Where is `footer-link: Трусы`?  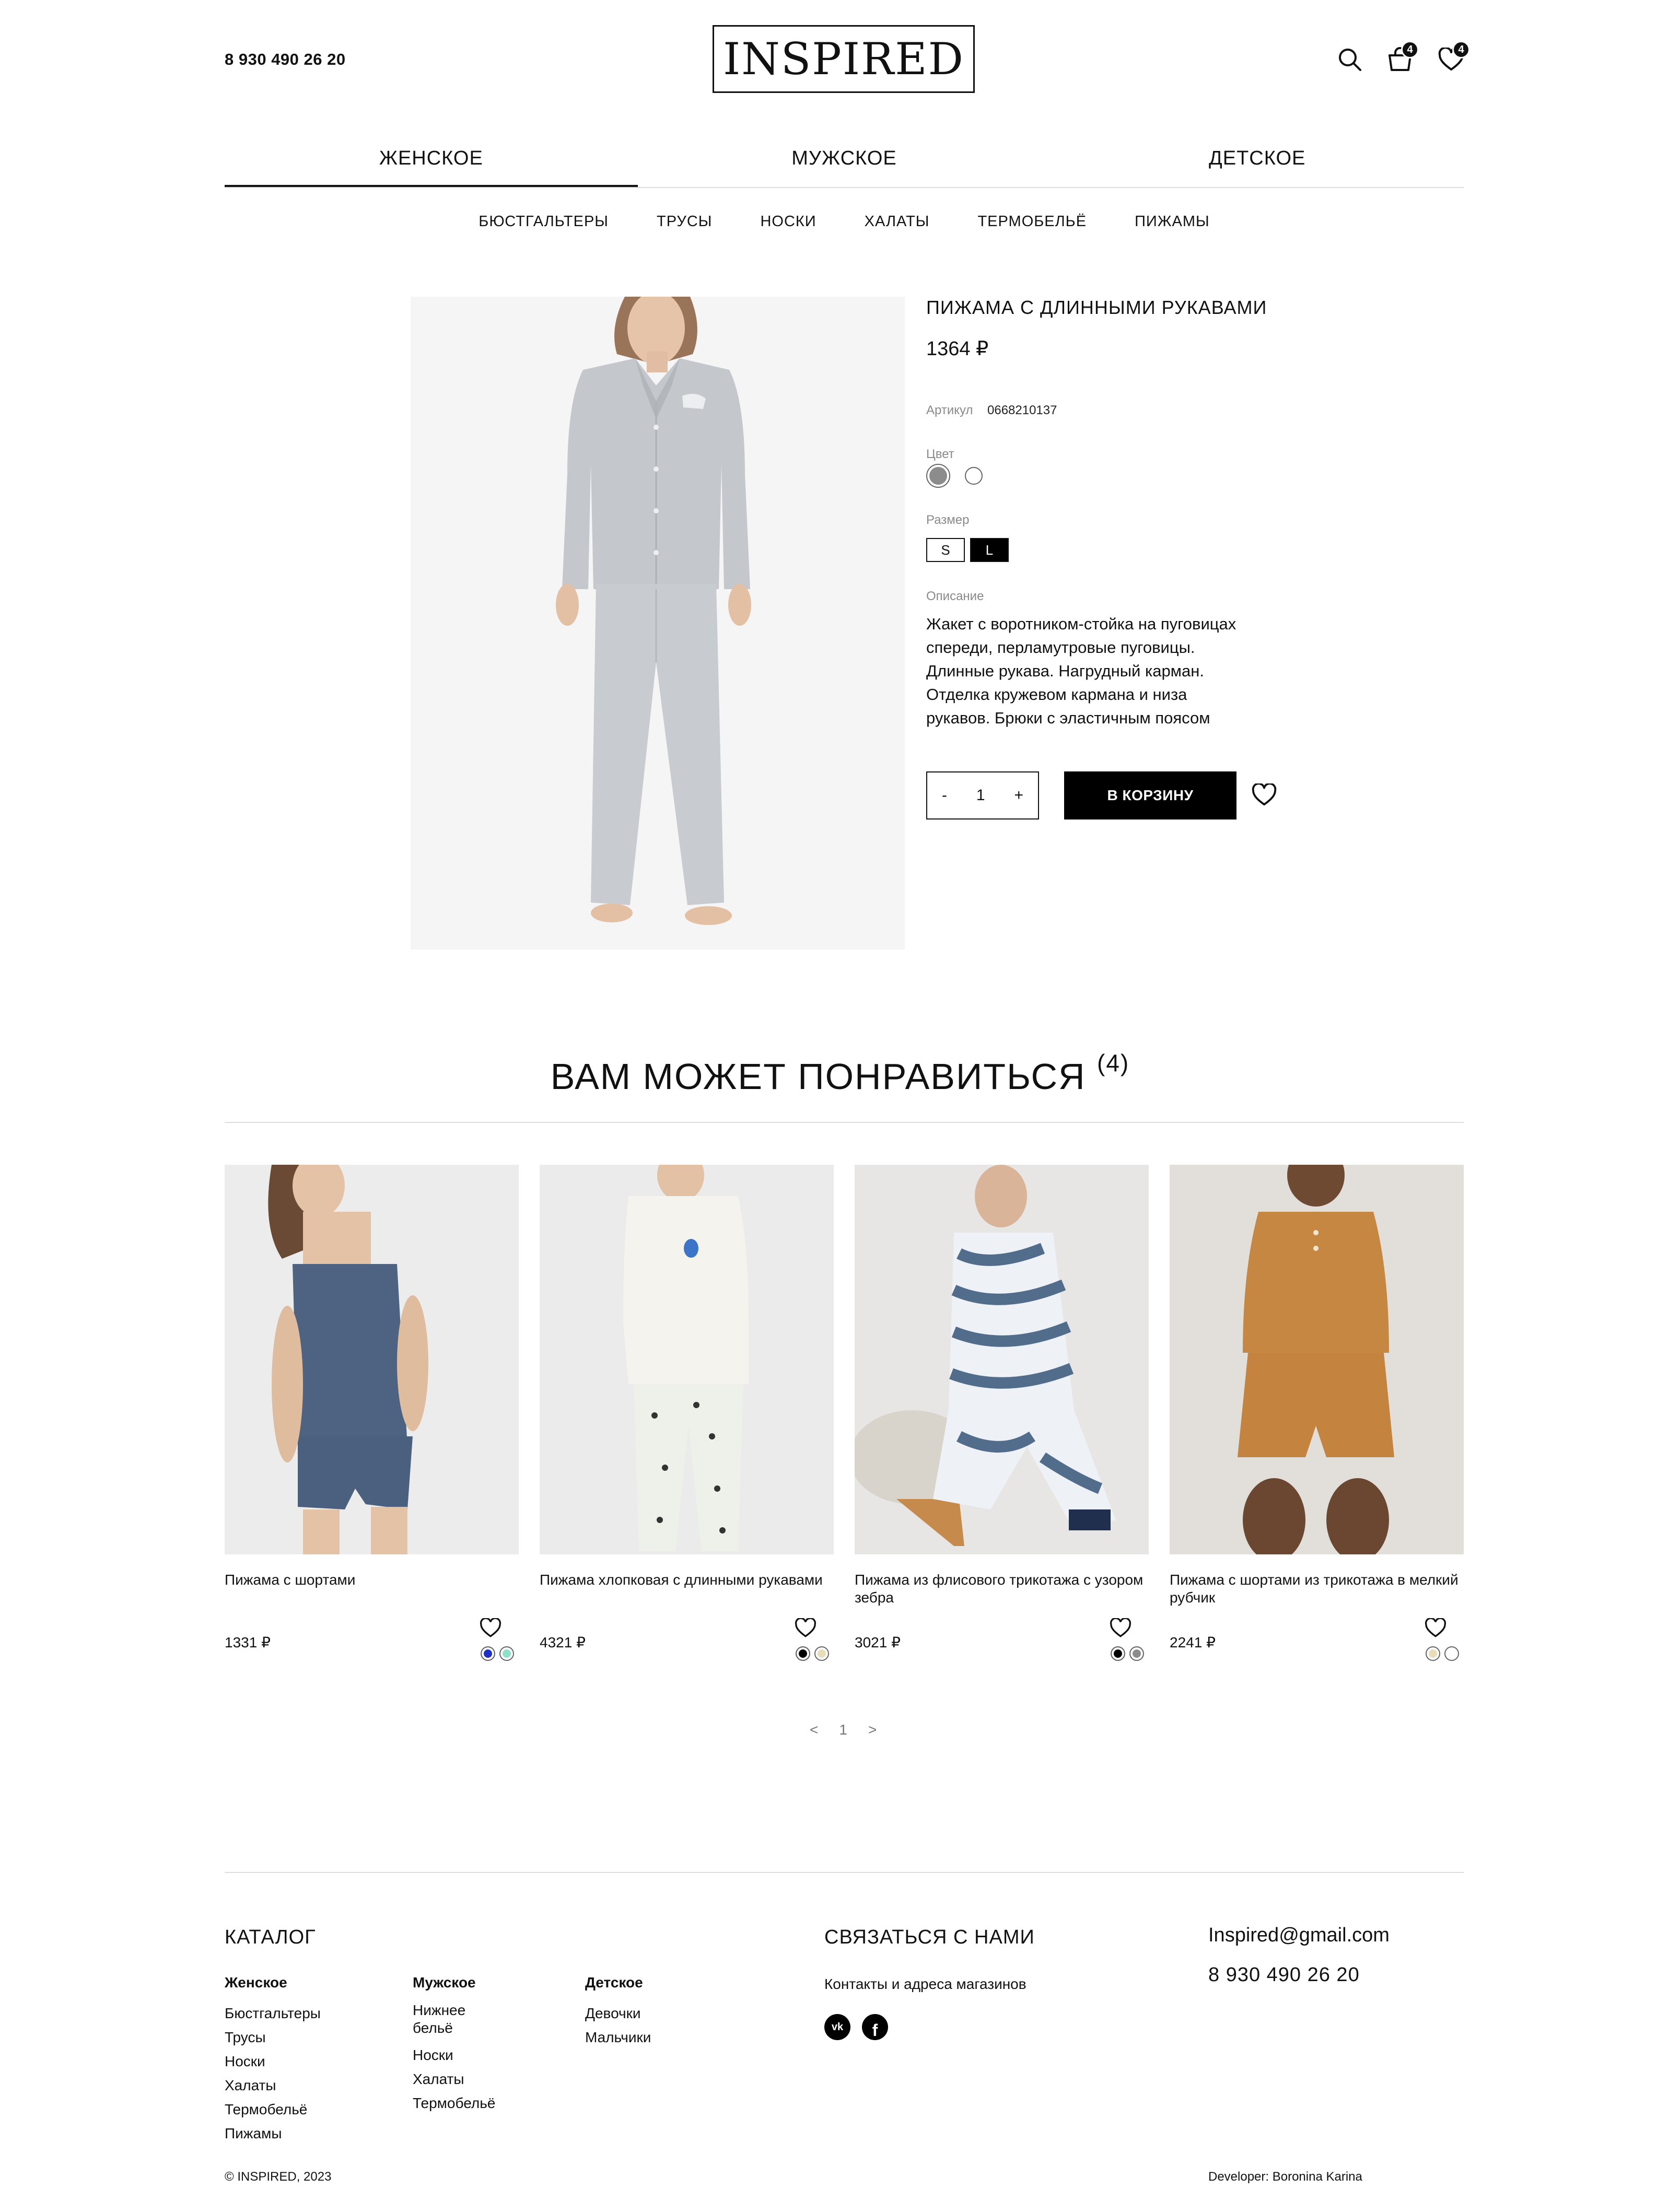 footer-link: Трусы is located at coordinates (273, 2038).